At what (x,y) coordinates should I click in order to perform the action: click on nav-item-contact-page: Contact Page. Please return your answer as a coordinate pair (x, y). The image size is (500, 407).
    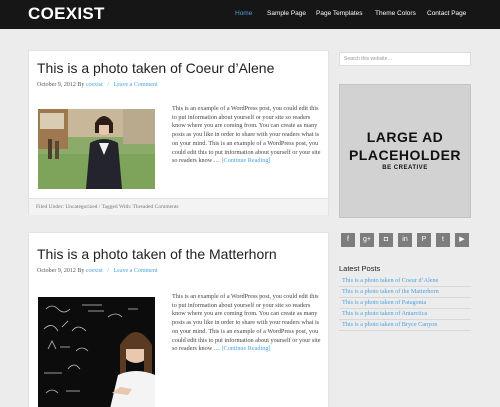
    Looking at the image, I should click on (446, 13).